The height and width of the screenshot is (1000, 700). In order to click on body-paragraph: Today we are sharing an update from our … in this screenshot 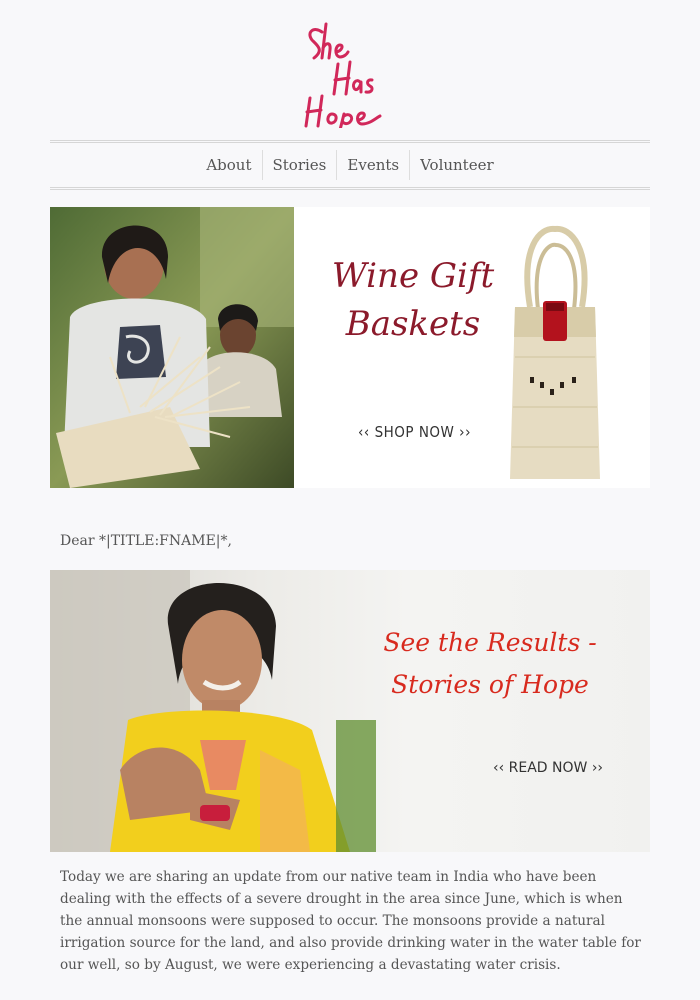, I will do `click(350, 921)`.